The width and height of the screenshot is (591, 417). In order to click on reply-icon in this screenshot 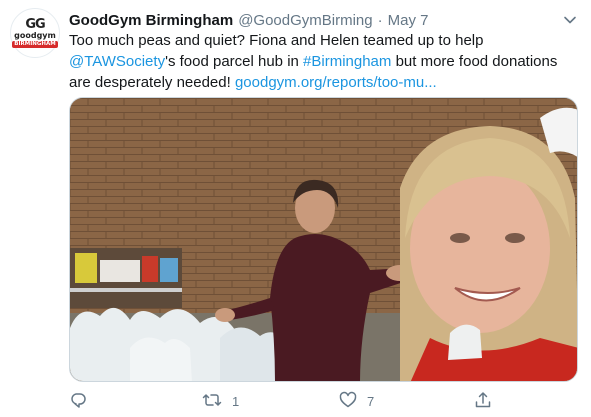, I will do `click(78, 401)`.